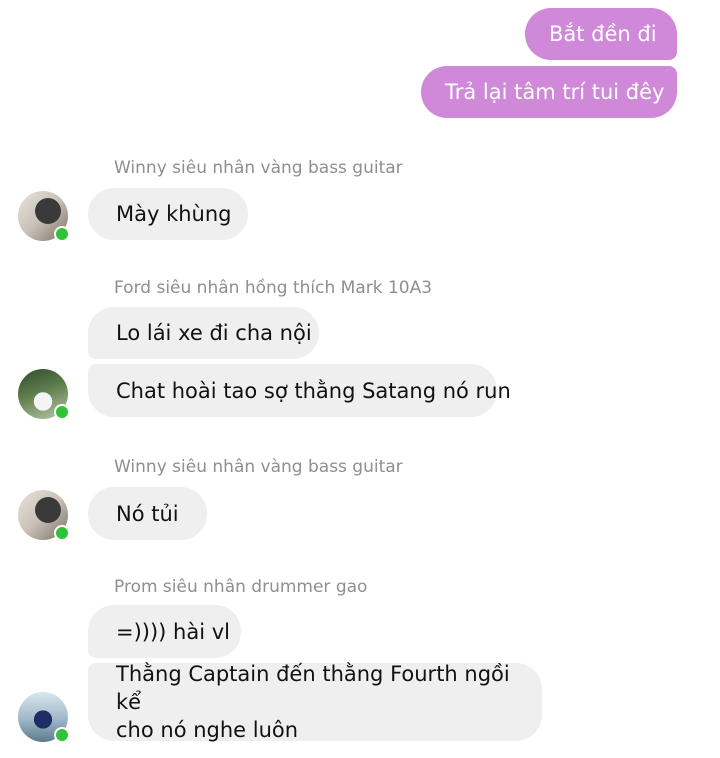  Describe the element at coordinates (273, 288) in the screenshot. I see `sender-name: Ford siêu nhân hồng thích Mark 10A3` at that location.